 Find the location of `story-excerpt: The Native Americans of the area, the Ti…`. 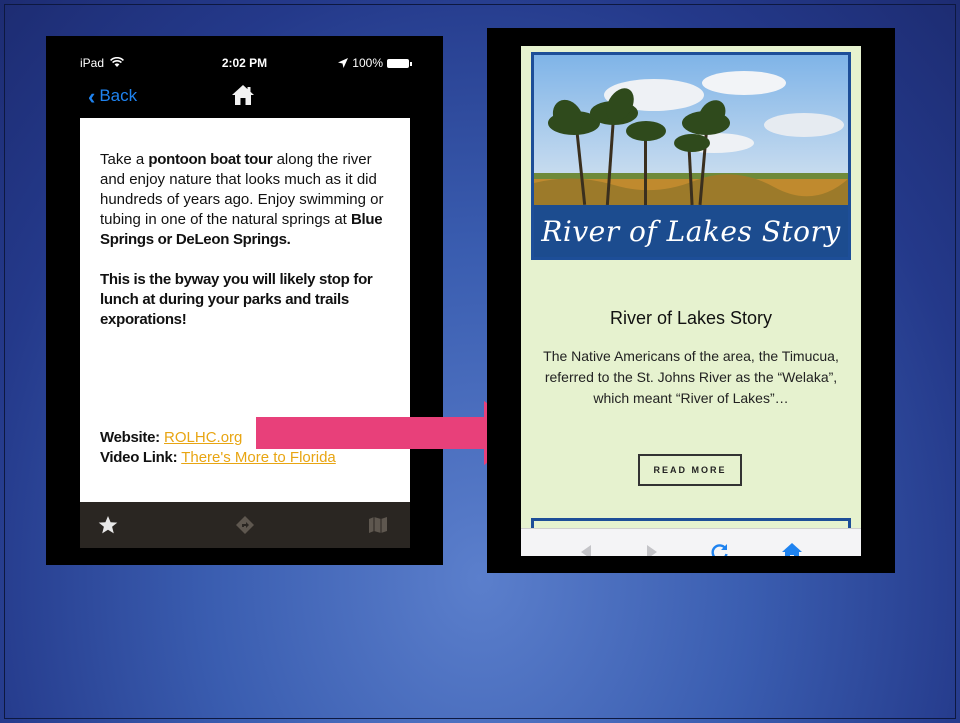

story-excerpt: The Native Americans of the area, the Ti… is located at coordinates (691, 377).